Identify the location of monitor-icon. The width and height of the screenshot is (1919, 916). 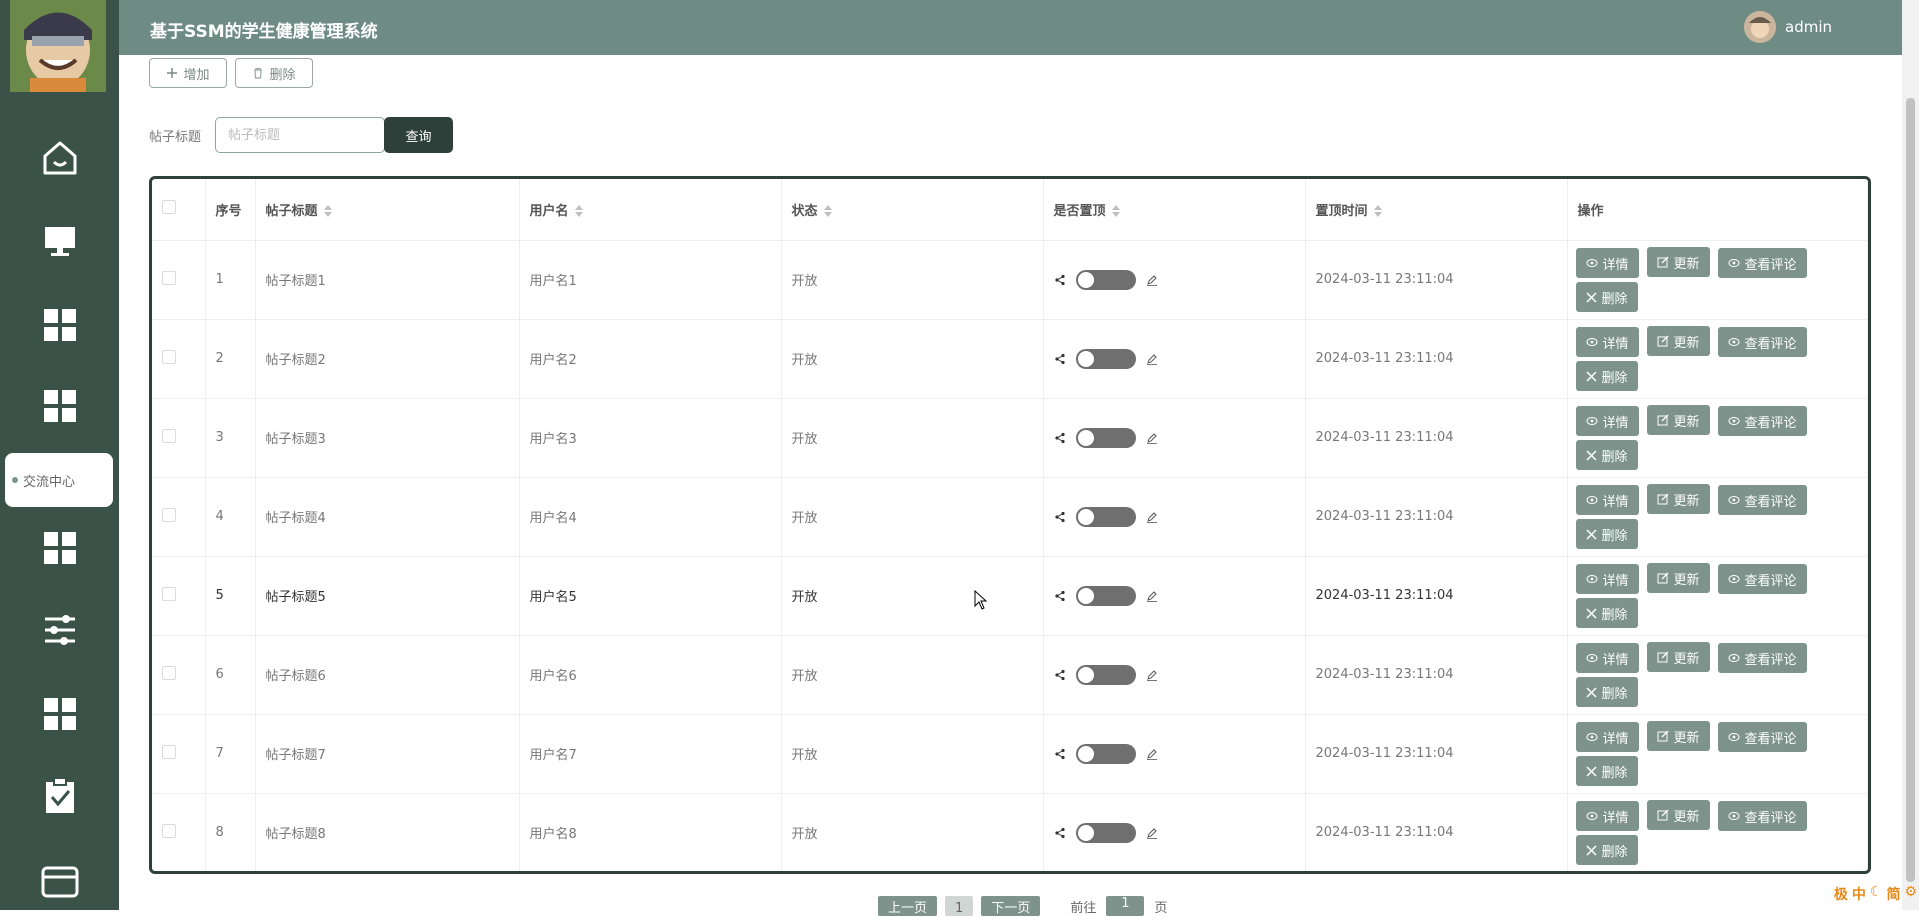
(60, 241).